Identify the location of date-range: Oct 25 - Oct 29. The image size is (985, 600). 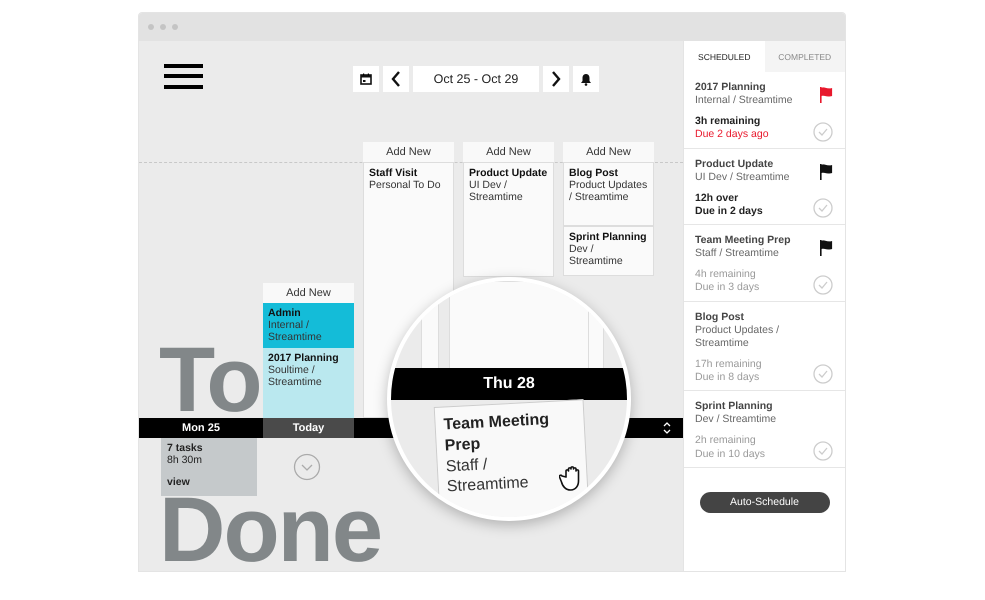
(476, 79).